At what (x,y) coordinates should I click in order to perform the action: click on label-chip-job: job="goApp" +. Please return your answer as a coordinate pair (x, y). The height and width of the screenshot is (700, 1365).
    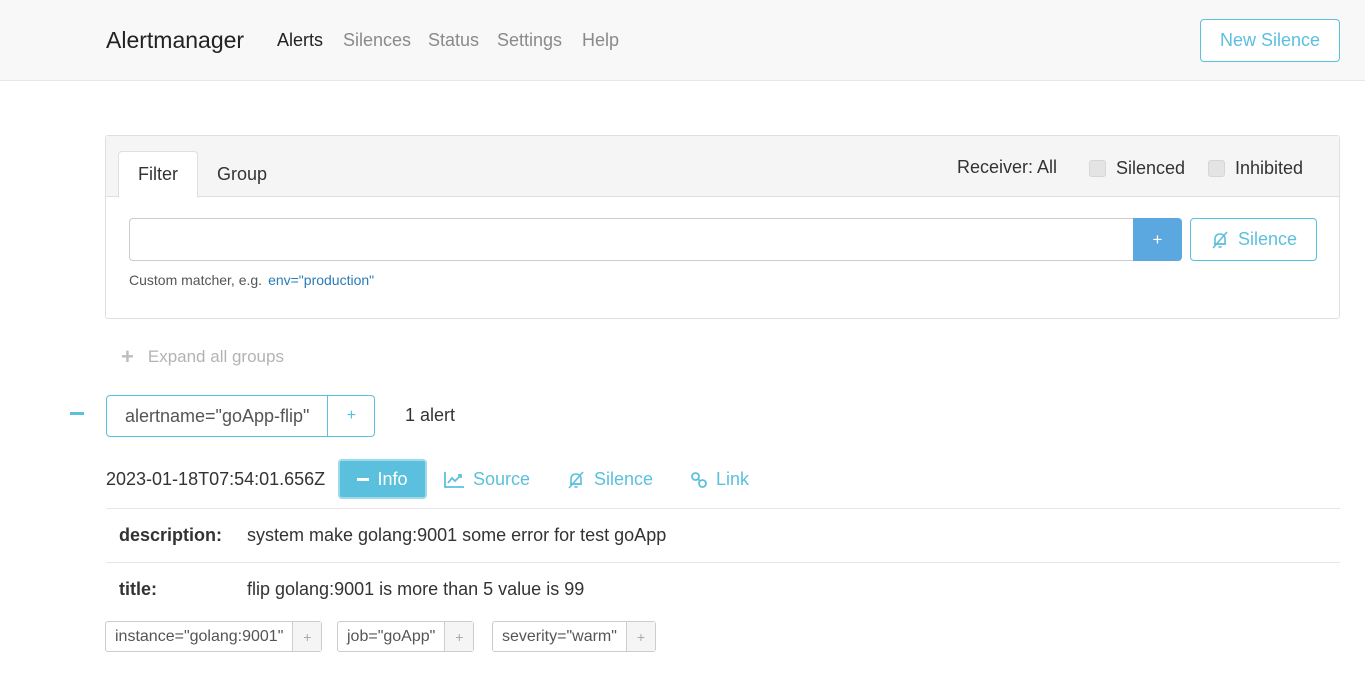
    Looking at the image, I should click on (406, 636).